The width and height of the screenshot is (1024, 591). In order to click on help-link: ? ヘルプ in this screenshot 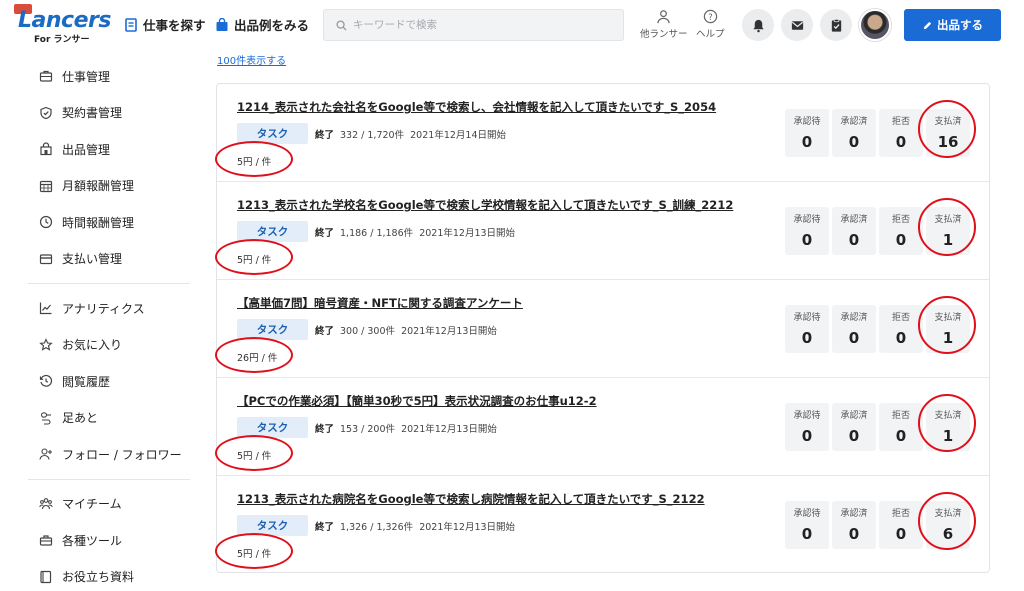, I will do `click(710, 24)`.